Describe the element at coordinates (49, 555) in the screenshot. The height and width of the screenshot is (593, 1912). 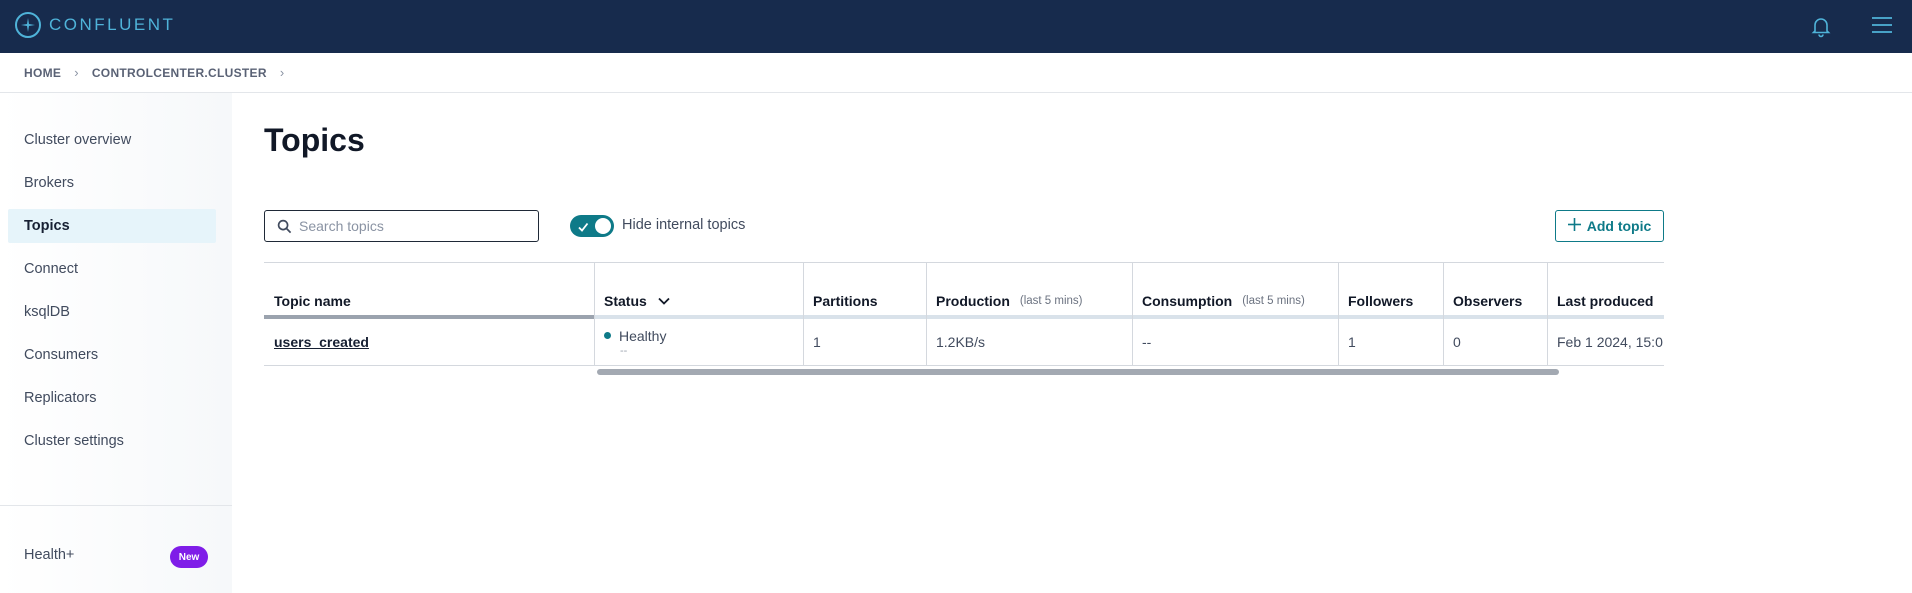
I see `sidebar-item-health-plus: Health+` at that location.